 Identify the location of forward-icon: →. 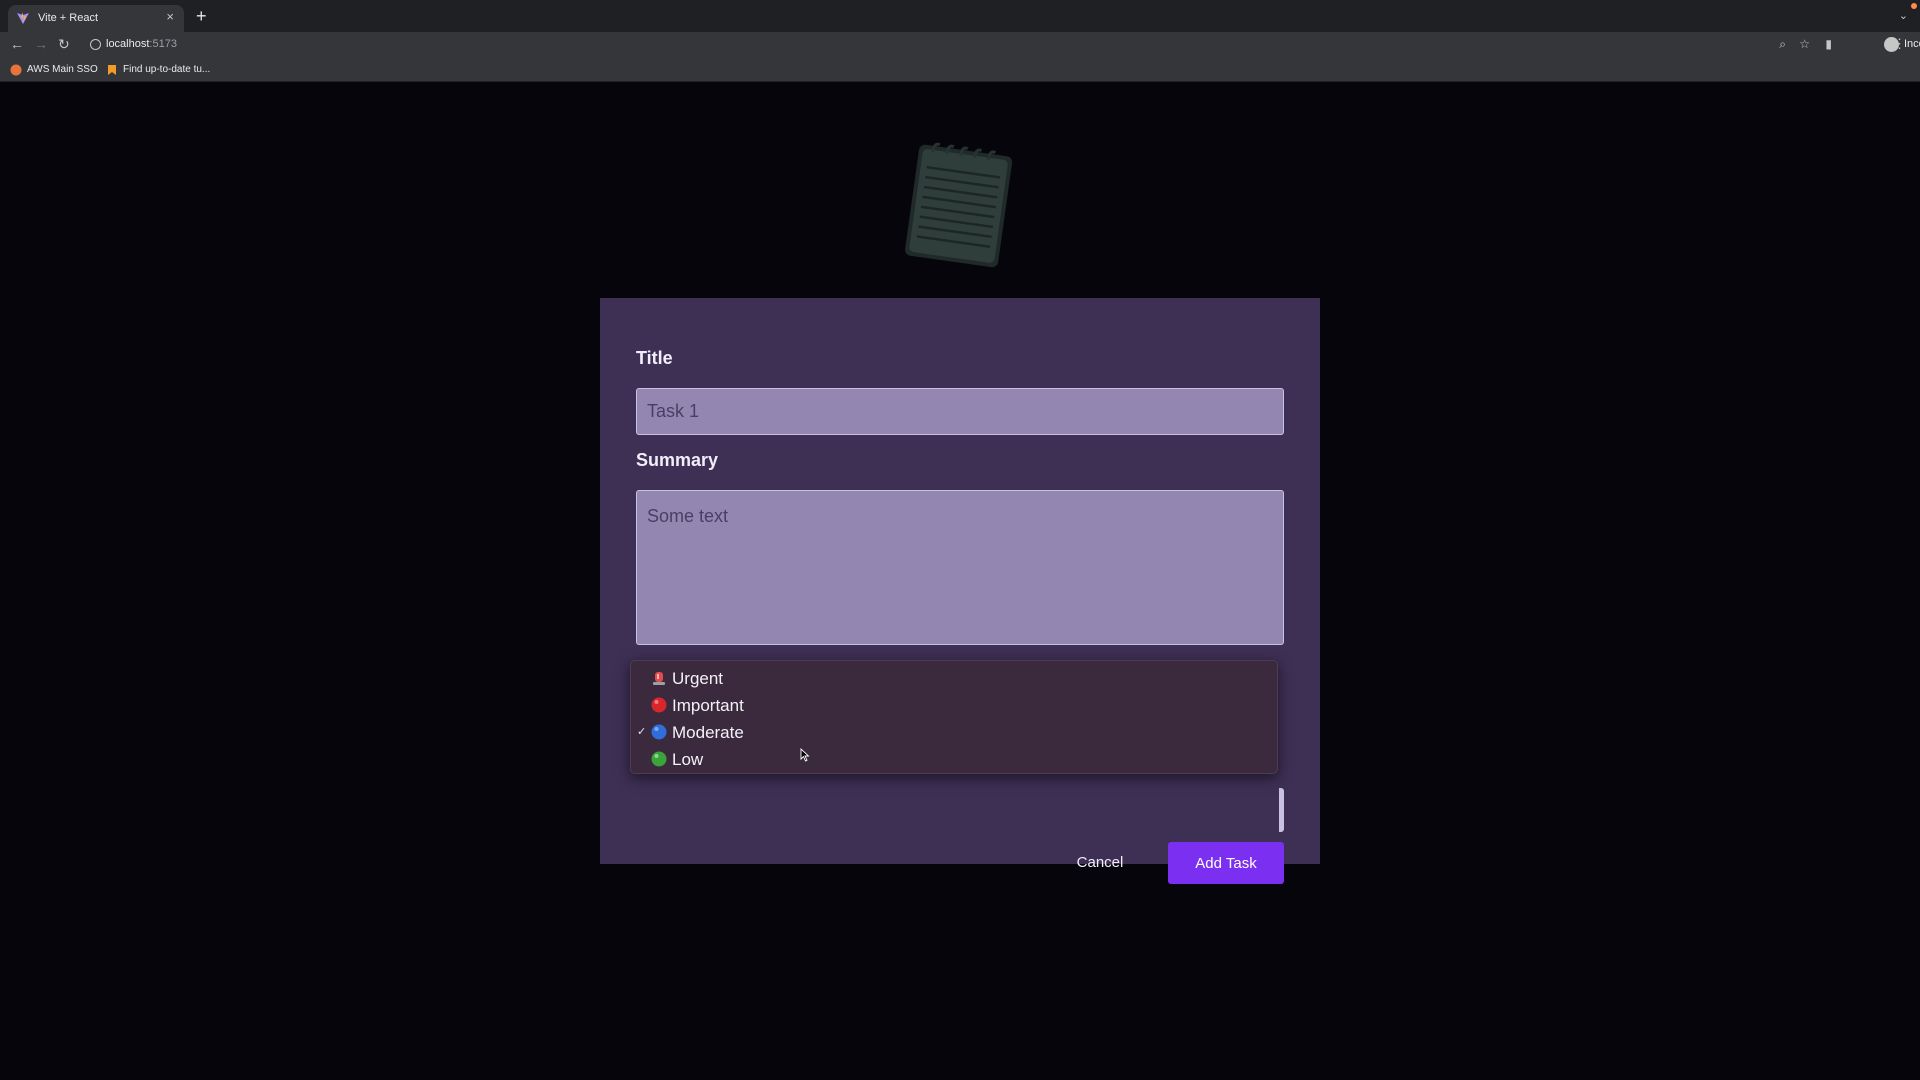
(41, 44).